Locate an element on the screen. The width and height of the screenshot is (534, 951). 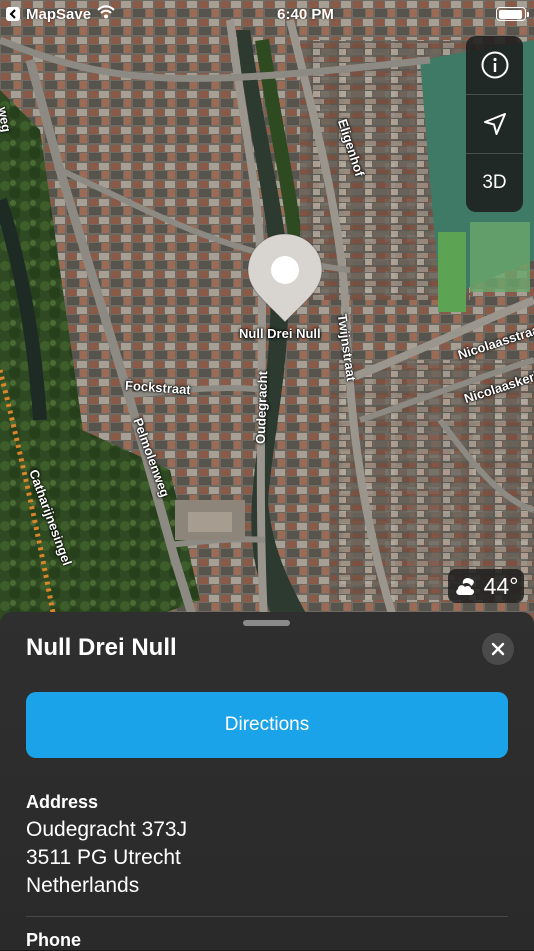
weather-badge: 44° is located at coordinates (486, 586).